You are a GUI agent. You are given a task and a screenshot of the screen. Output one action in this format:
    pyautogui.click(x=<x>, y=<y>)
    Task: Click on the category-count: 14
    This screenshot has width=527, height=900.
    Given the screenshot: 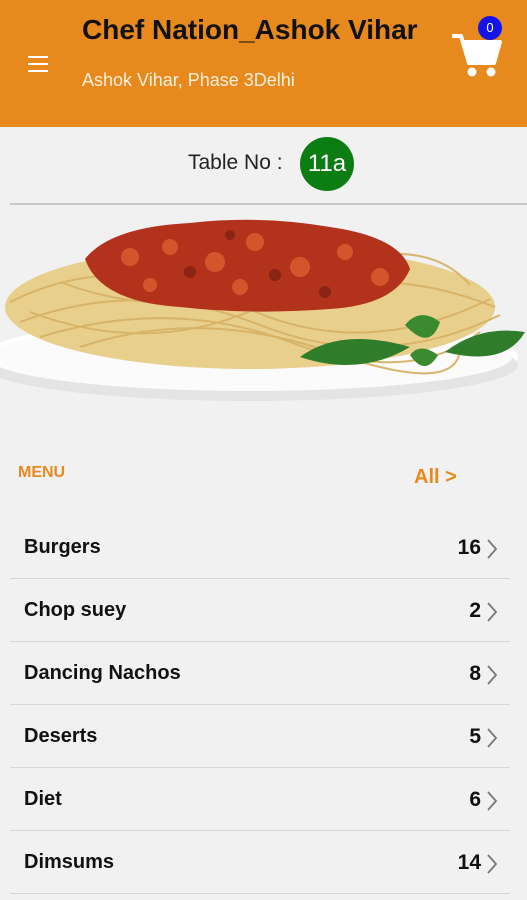 What is the action you would take?
    pyautogui.click(x=469, y=862)
    